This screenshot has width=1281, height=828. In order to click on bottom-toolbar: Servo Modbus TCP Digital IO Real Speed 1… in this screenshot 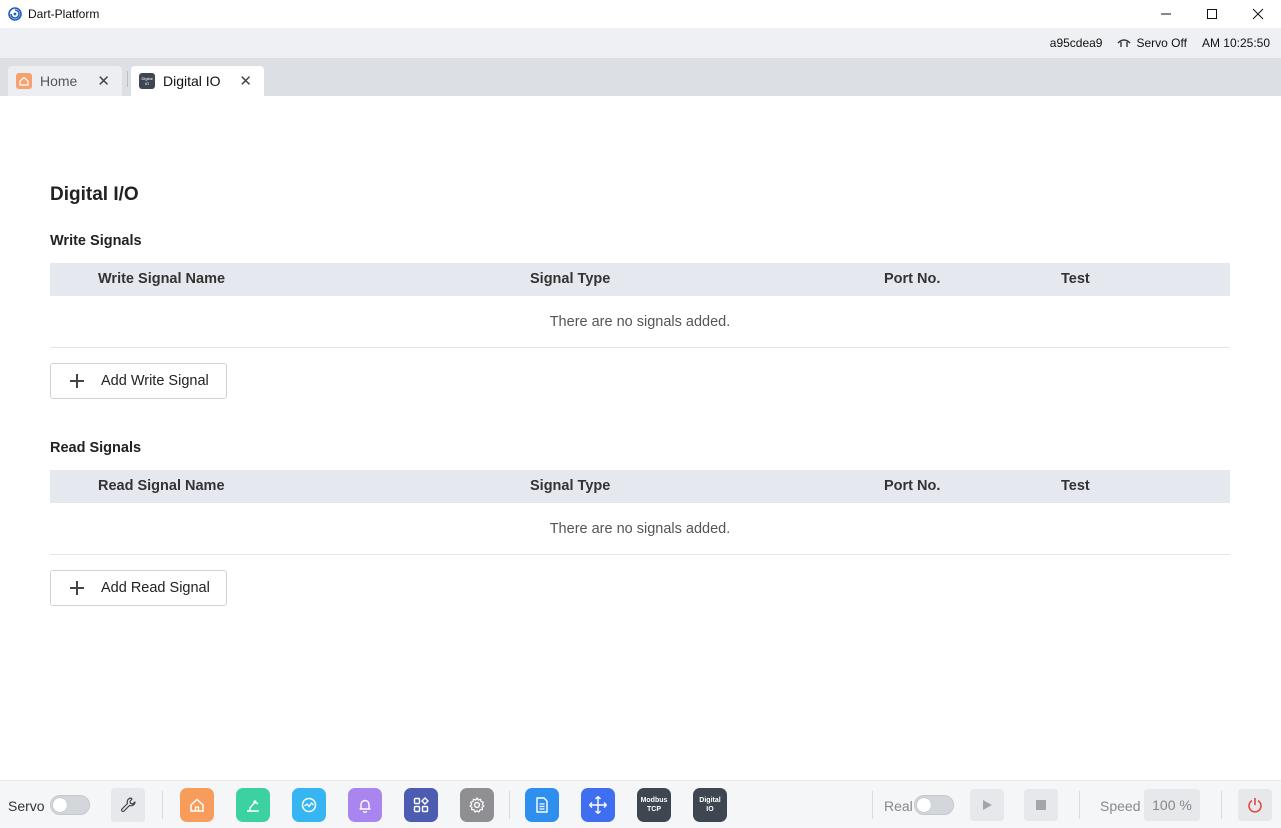, I will do `click(640, 804)`.